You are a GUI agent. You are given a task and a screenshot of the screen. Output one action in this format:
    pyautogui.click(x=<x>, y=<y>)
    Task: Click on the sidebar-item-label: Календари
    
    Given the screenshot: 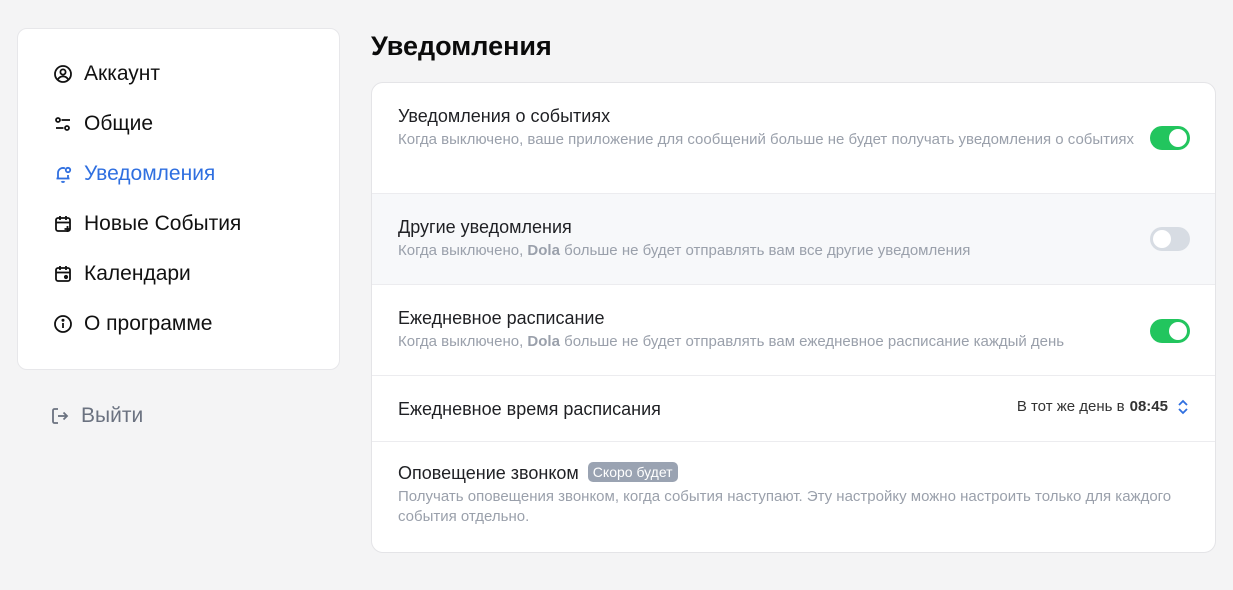 What is the action you would take?
    pyautogui.click(x=137, y=273)
    